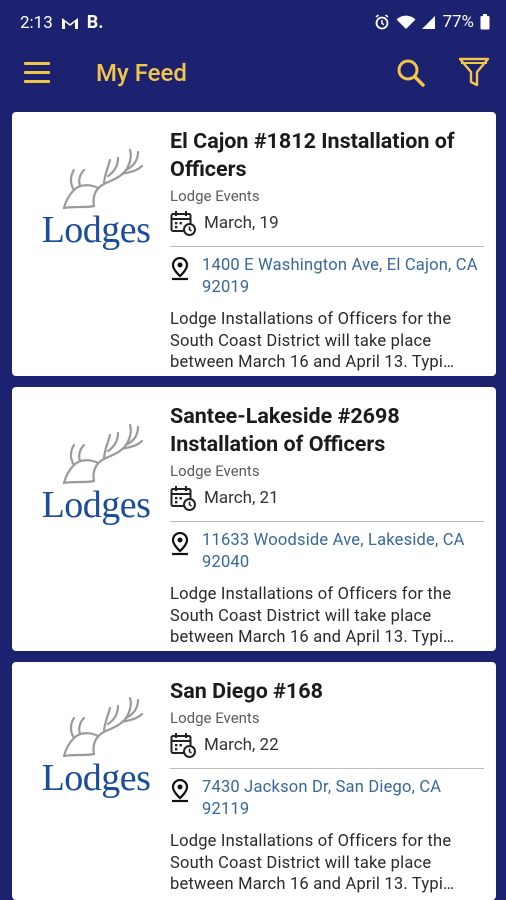  I want to click on event-location-row: 11633 Woodside Ave, Lakeside, CA 92040, so click(329, 552).